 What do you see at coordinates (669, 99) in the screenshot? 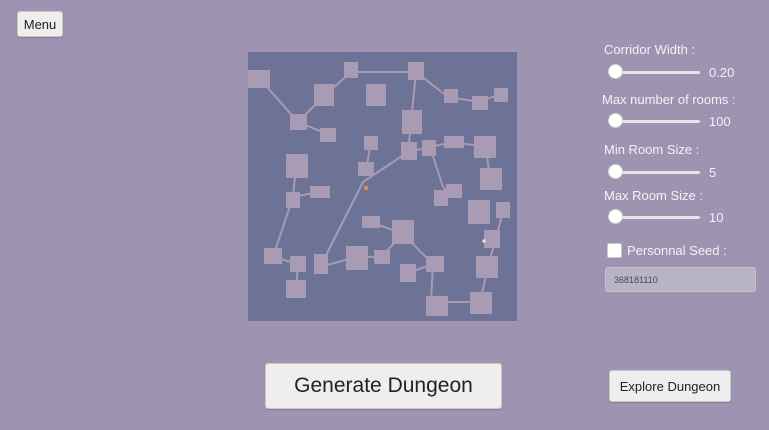
I see `max-rooms-label: Max number of rooms :` at bounding box center [669, 99].